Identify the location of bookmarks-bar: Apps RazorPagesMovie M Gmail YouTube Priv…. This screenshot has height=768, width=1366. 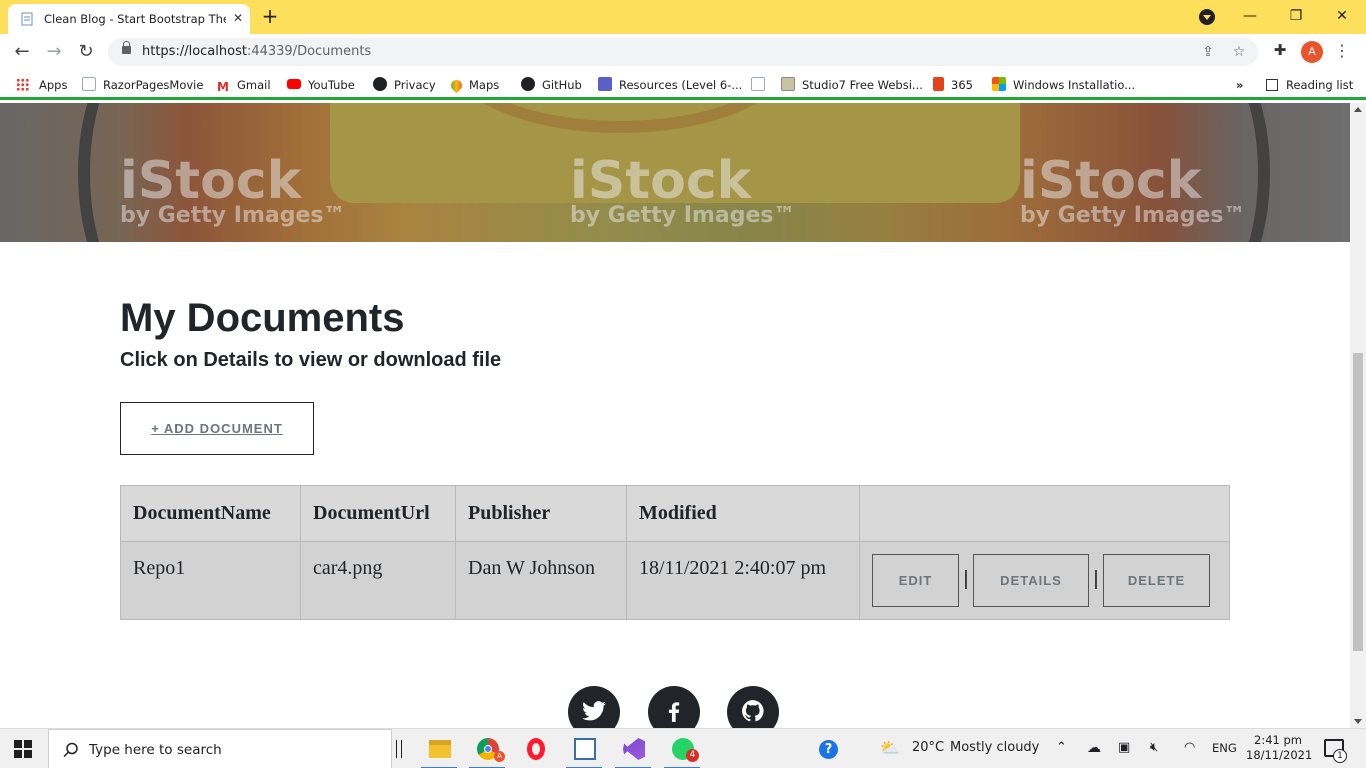
(683, 85).